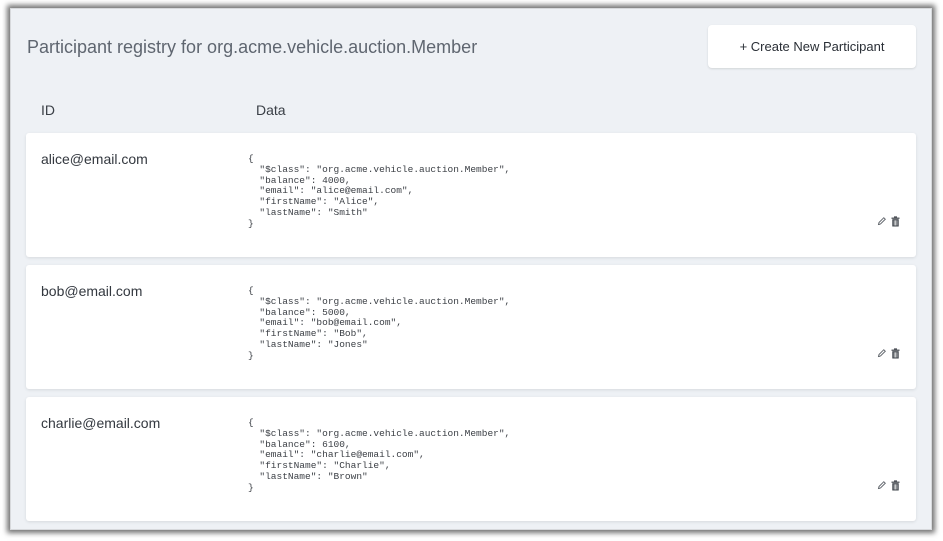 The height and width of the screenshot is (541, 943). What do you see at coordinates (92, 291) in the screenshot?
I see `participant-id: bob@email.com` at bounding box center [92, 291].